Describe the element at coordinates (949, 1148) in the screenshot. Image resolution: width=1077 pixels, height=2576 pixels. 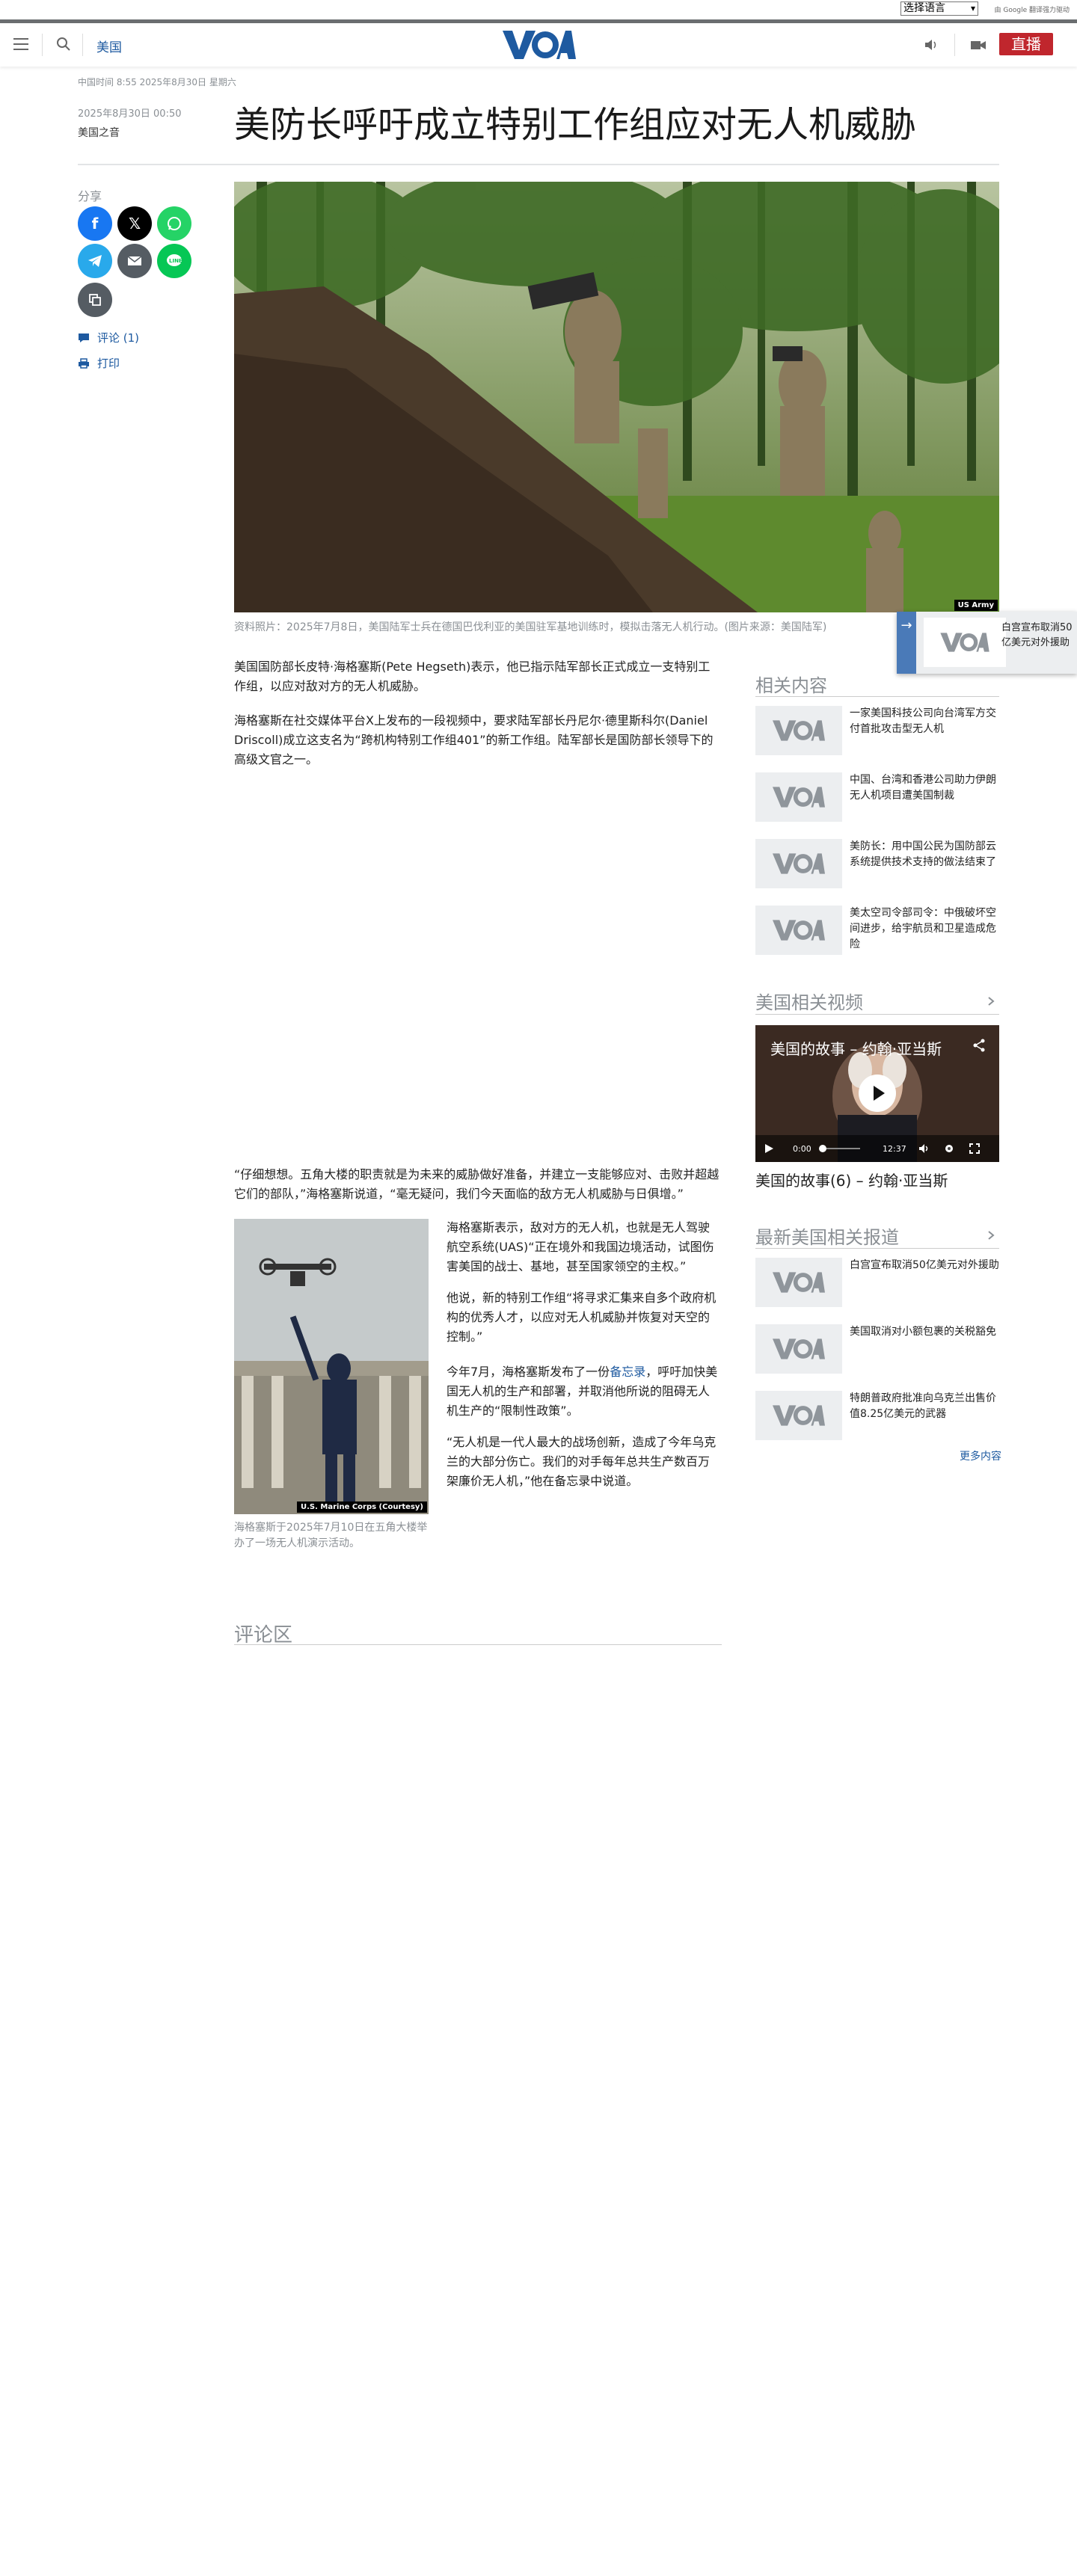
I see `settings-gear-icon` at that location.